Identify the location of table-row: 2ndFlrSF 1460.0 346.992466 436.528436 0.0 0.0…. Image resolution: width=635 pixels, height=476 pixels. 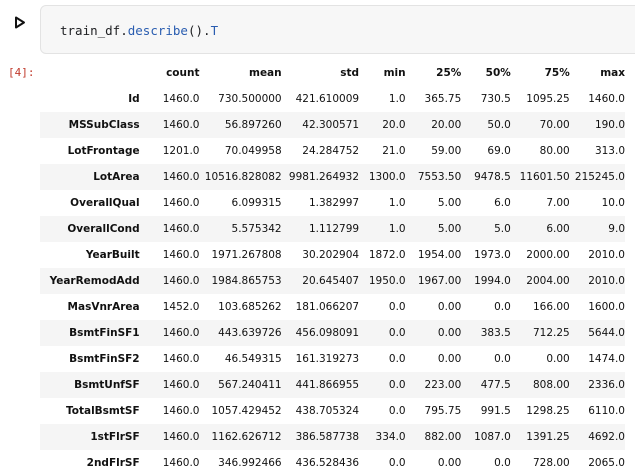
(332, 463).